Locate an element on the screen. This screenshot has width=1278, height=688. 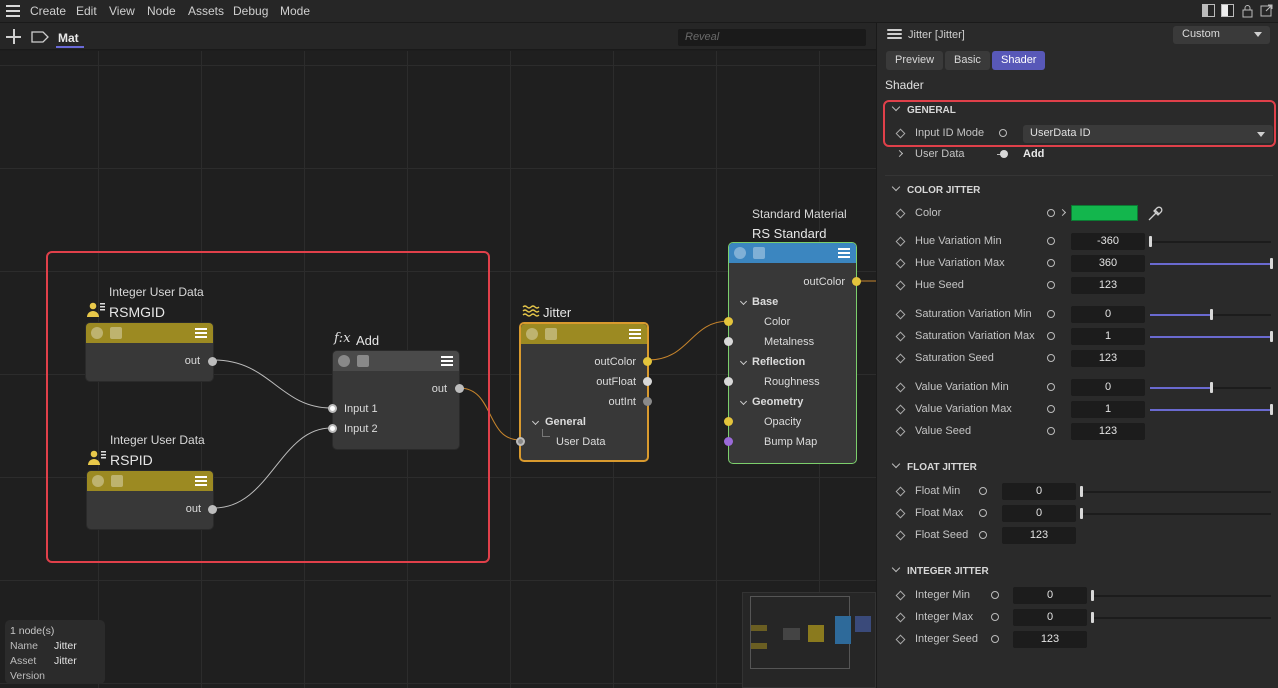
node-add: out Input 1 Input 2 is located at coordinates (396, 400).